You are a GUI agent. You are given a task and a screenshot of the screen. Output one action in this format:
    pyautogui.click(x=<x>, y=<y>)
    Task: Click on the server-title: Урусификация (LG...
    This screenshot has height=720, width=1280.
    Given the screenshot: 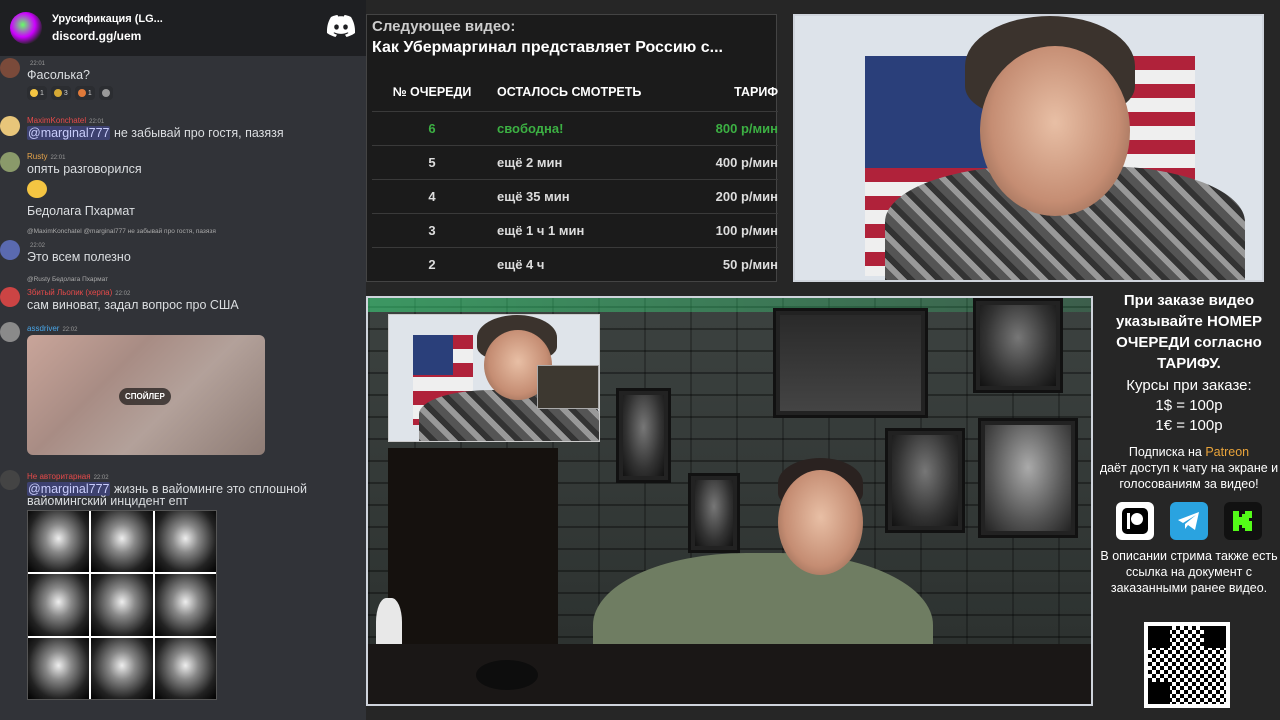 What is the action you would take?
    pyautogui.click(x=107, y=19)
    